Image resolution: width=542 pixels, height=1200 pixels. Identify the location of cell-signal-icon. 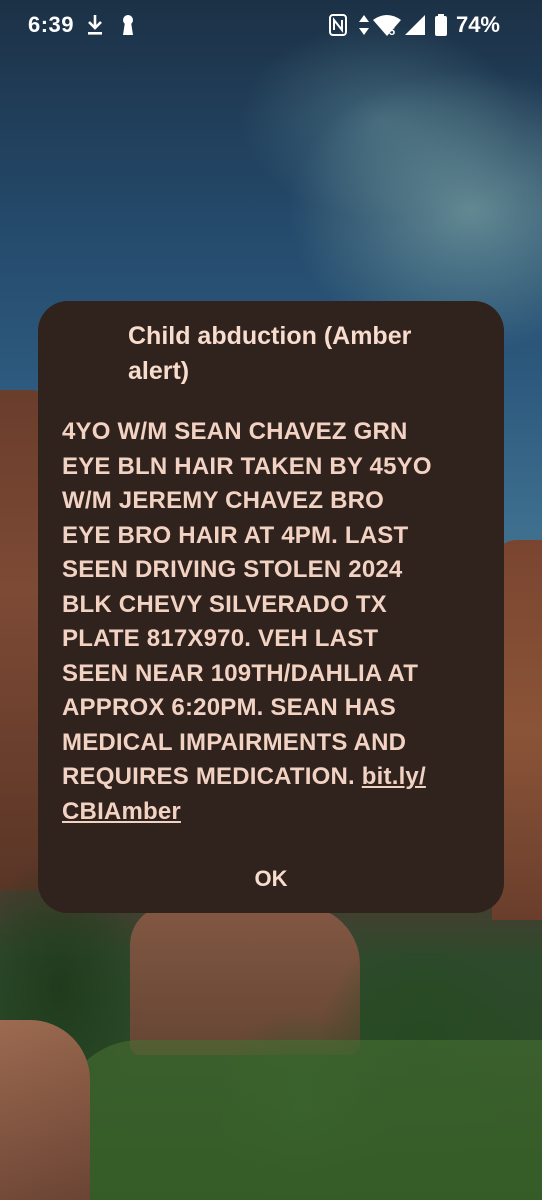
(415, 27).